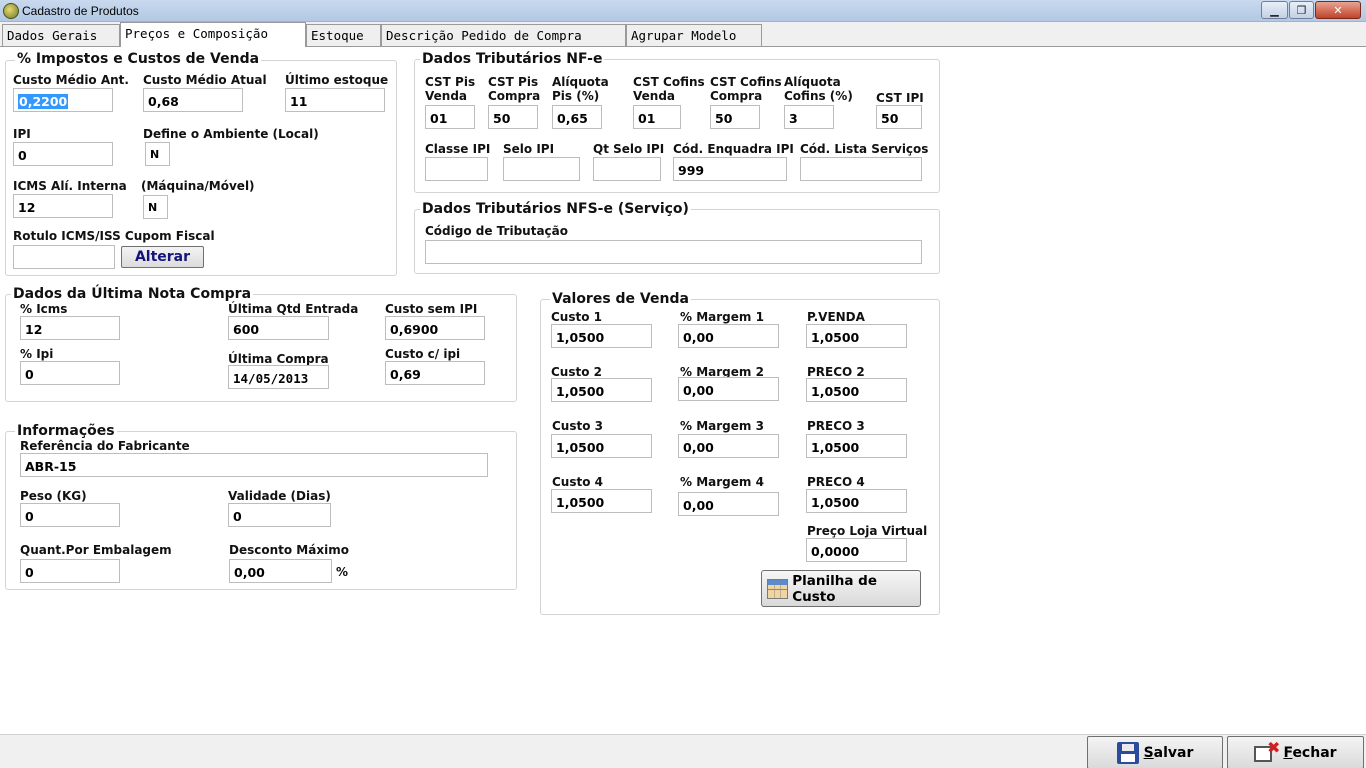  Describe the element at coordinates (1274, 10) in the screenshot. I see `minimize-button: ▁` at that location.